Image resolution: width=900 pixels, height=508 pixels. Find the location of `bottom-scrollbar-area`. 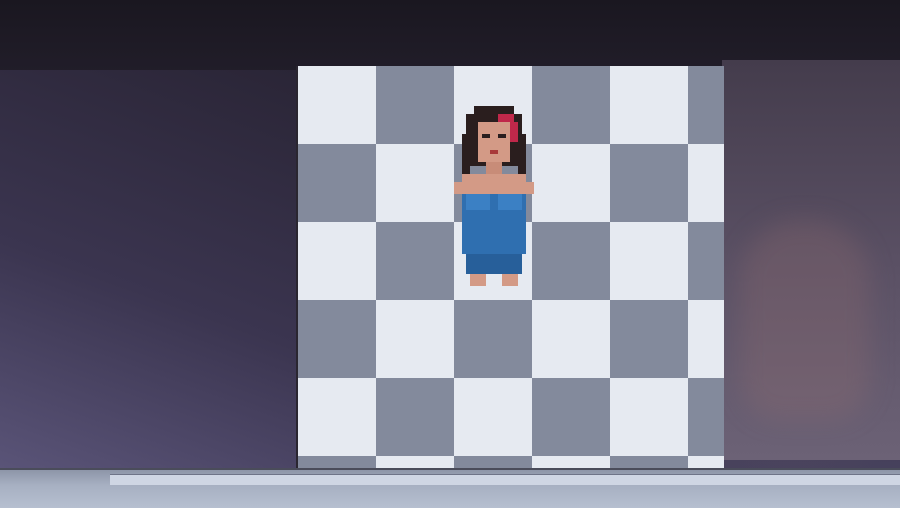

bottom-scrollbar-area is located at coordinates (450, 488).